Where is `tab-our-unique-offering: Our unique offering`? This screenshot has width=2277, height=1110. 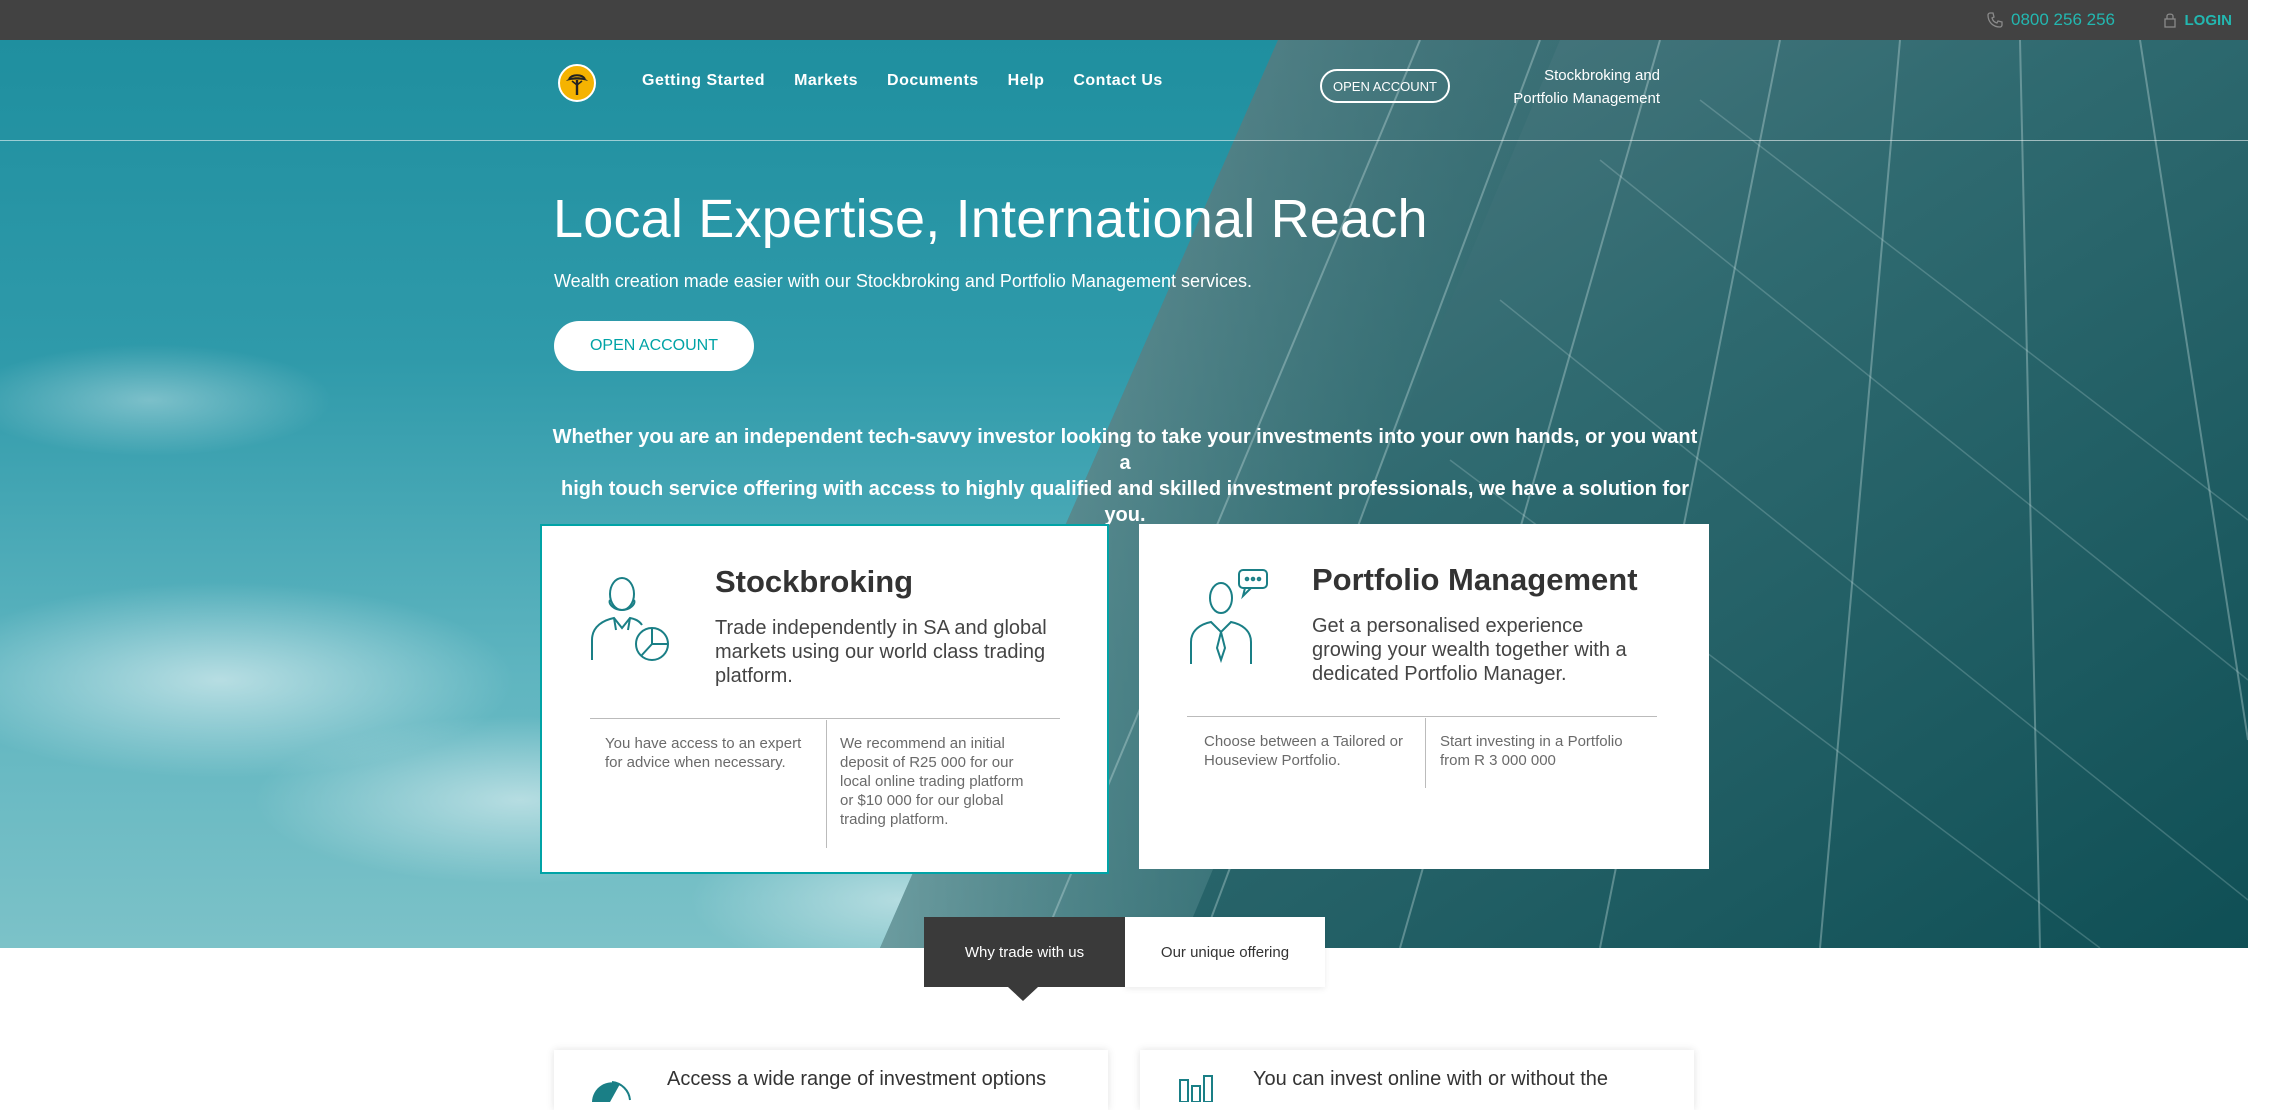 tab-our-unique-offering: Our unique offering is located at coordinates (1225, 952).